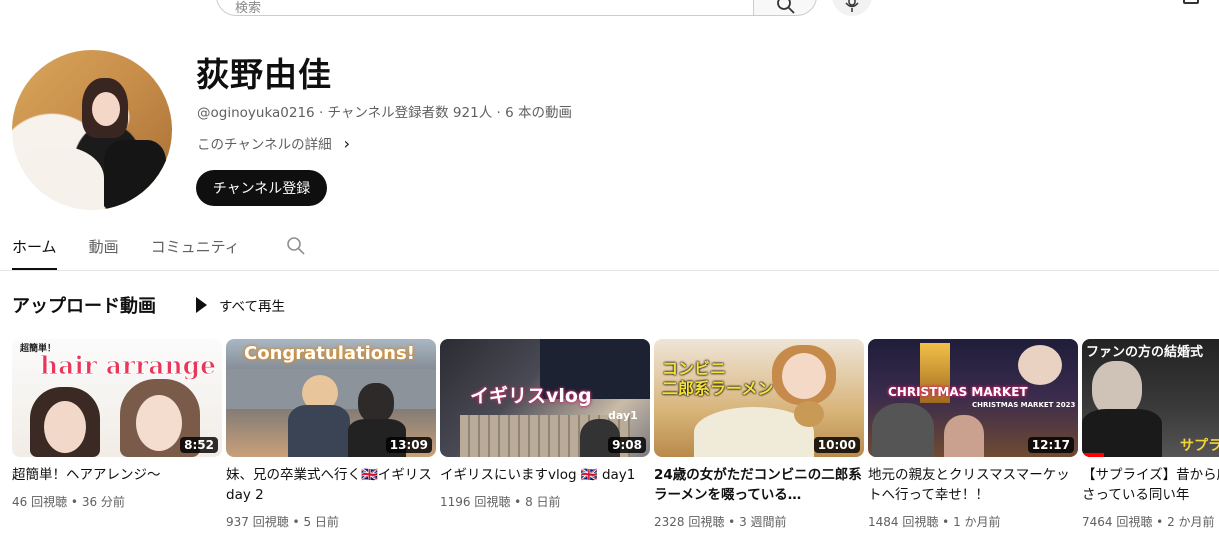 The image size is (1219, 551). What do you see at coordinates (627, 445) in the screenshot?
I see `video-duration: 9:08` at bounding box center [627, 445].